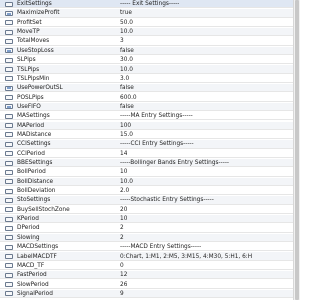  I want to click on parameter-value: 600.0, so click(128, 98).